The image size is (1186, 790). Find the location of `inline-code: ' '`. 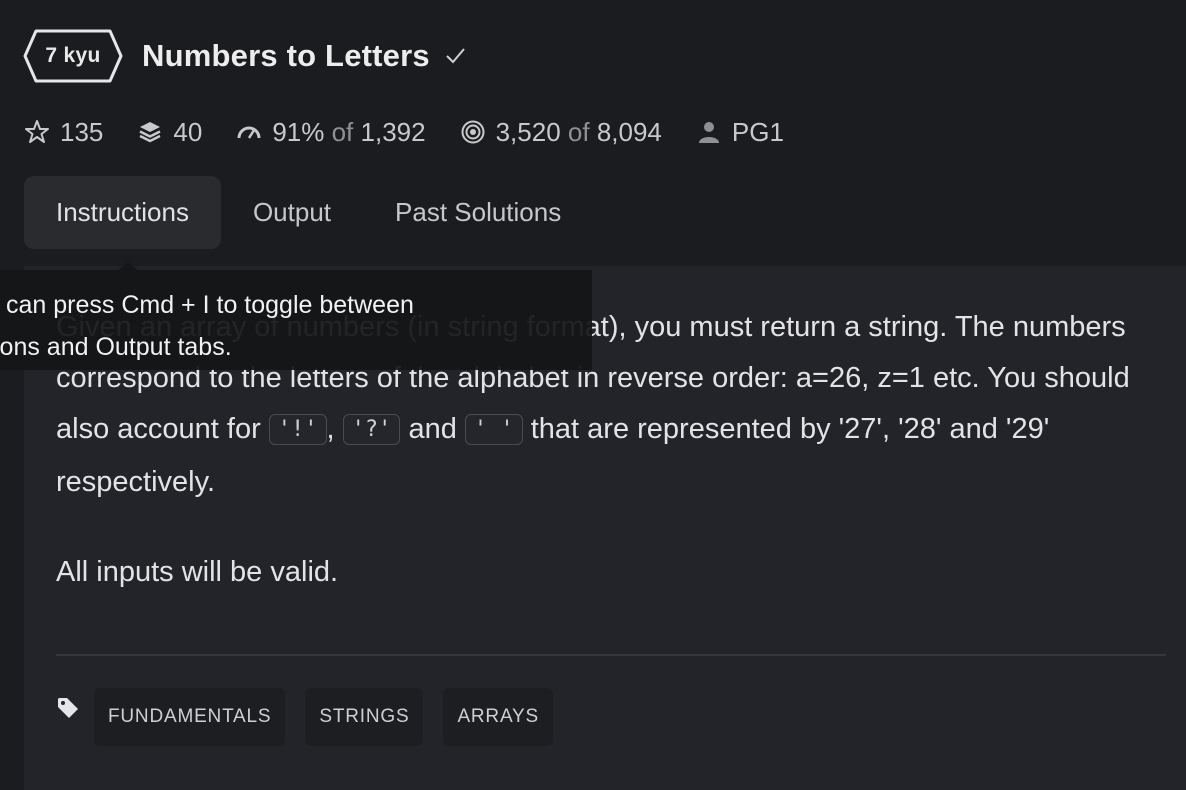

inline-code: ' ' is located at coordinates (493, 429).